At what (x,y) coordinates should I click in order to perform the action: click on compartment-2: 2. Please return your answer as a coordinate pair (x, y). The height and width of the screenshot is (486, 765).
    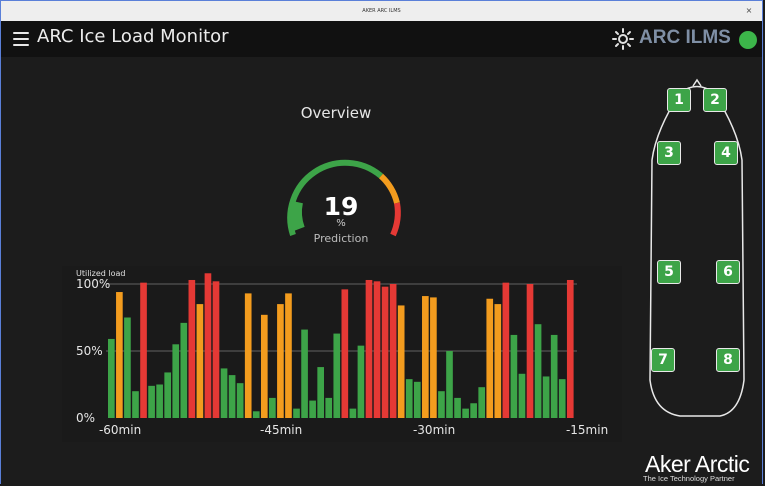
    Looking at the image, I should click on (715, 100).